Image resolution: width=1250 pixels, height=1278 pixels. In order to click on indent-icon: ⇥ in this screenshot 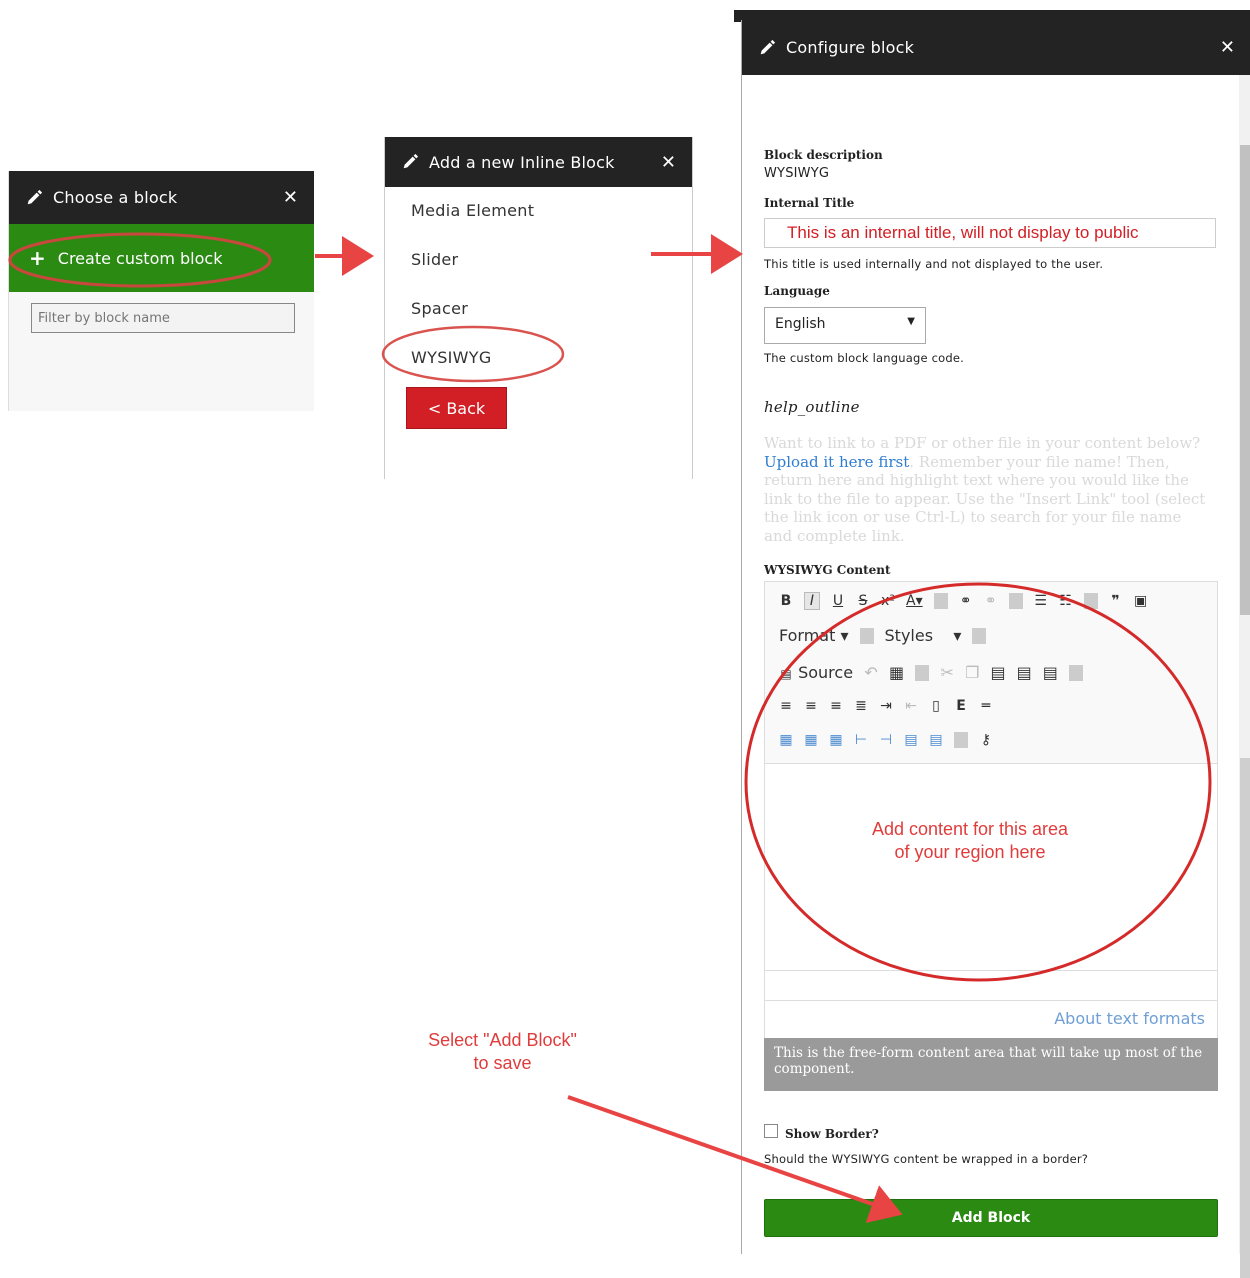, I will do `click(886, 706)`.